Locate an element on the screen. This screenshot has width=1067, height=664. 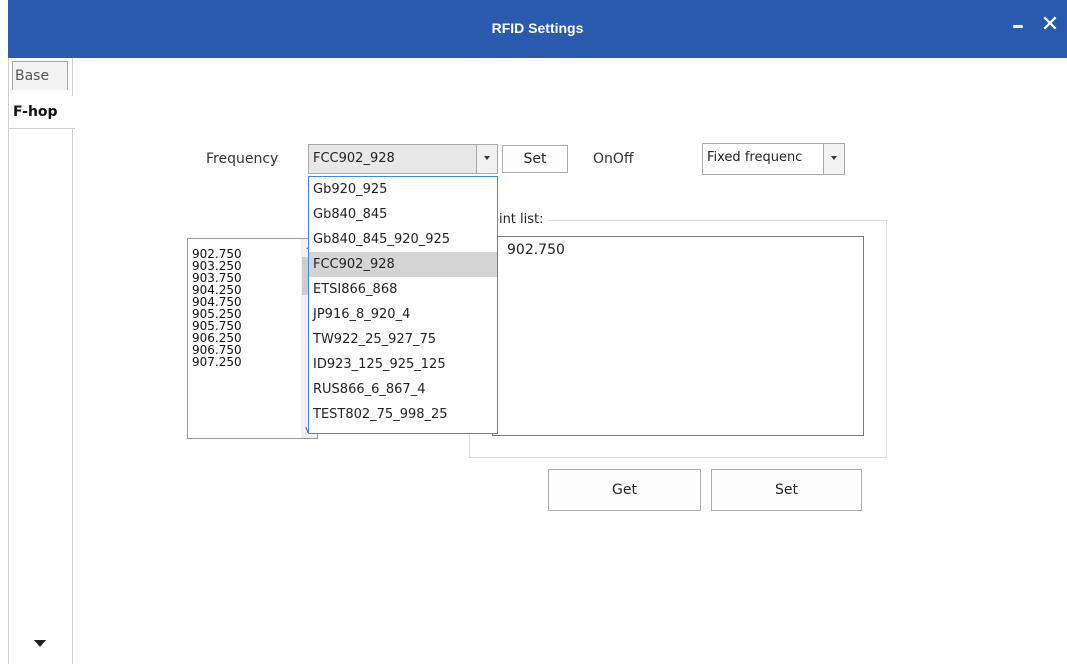
dropdown-item-selected: FCC902_928 is located at coordinates (403, 264).